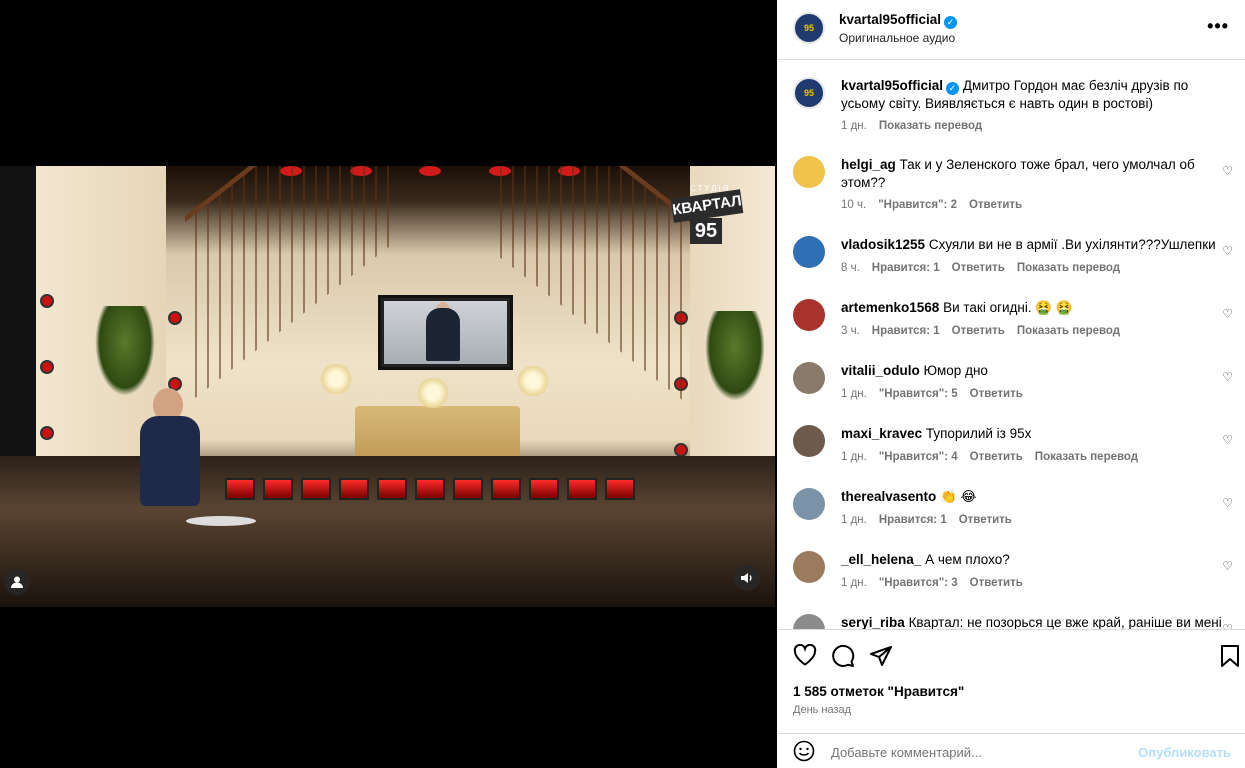 The image size is (1245, 768). What do you see at coordinates (868, 164) in the screenshot?
I see `comment-username: helgi_ag` at bounding box center [868, 164].